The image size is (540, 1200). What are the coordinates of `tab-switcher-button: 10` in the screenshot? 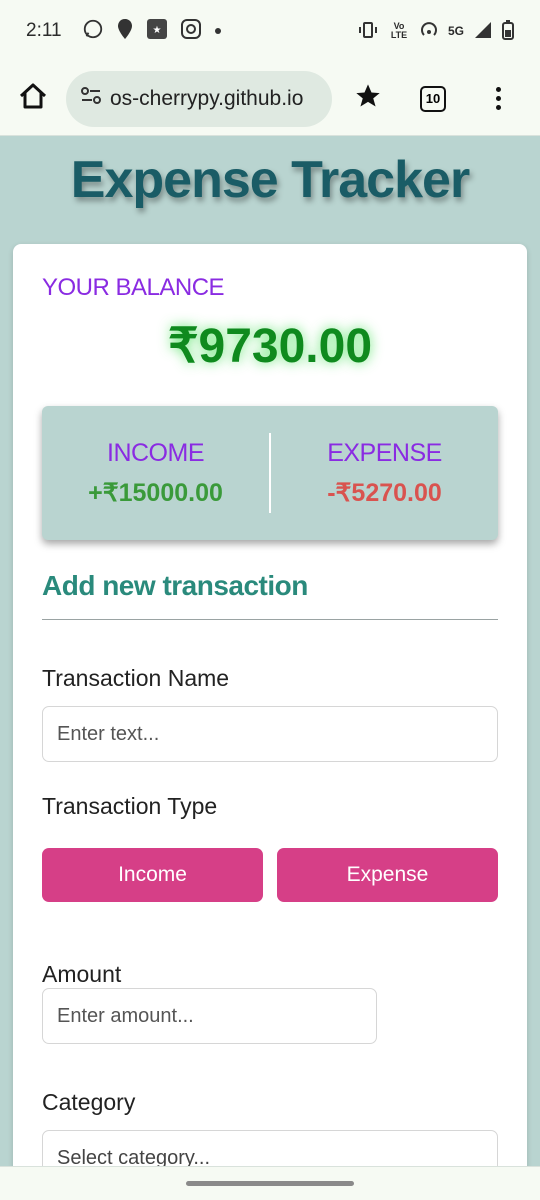 It's located at (433, 98).